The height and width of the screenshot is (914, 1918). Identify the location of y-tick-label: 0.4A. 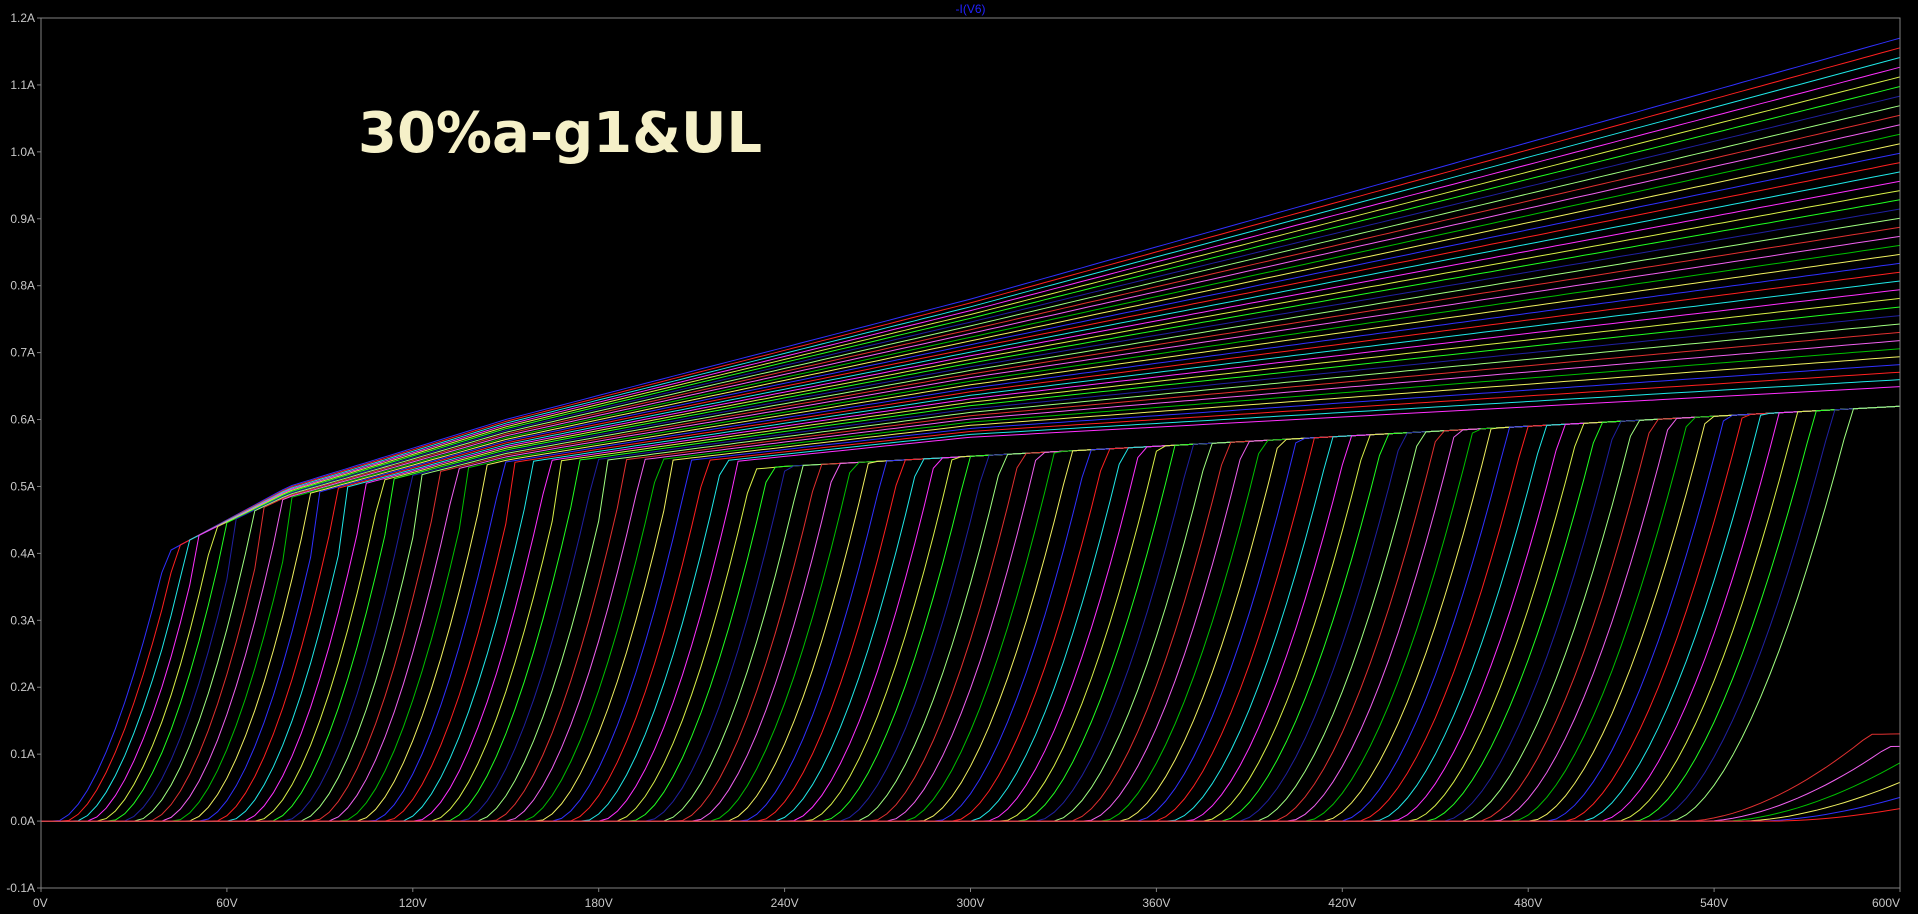
(22, 553).